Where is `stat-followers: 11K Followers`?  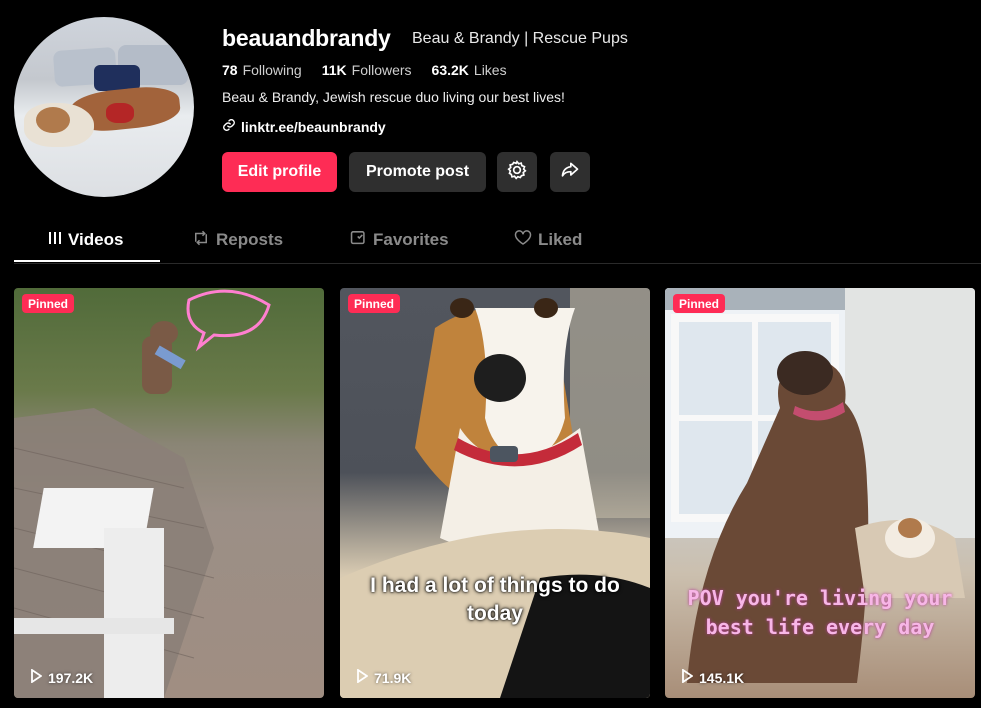
stat-followers: 11K Followers is located at coordinates (367, 70).